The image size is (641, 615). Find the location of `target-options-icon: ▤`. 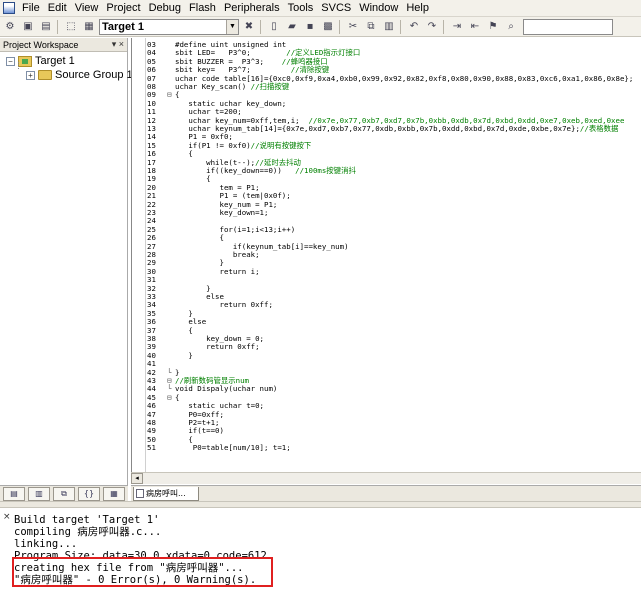

target-options-icon: ▤ is located at coordinates (46, 27).